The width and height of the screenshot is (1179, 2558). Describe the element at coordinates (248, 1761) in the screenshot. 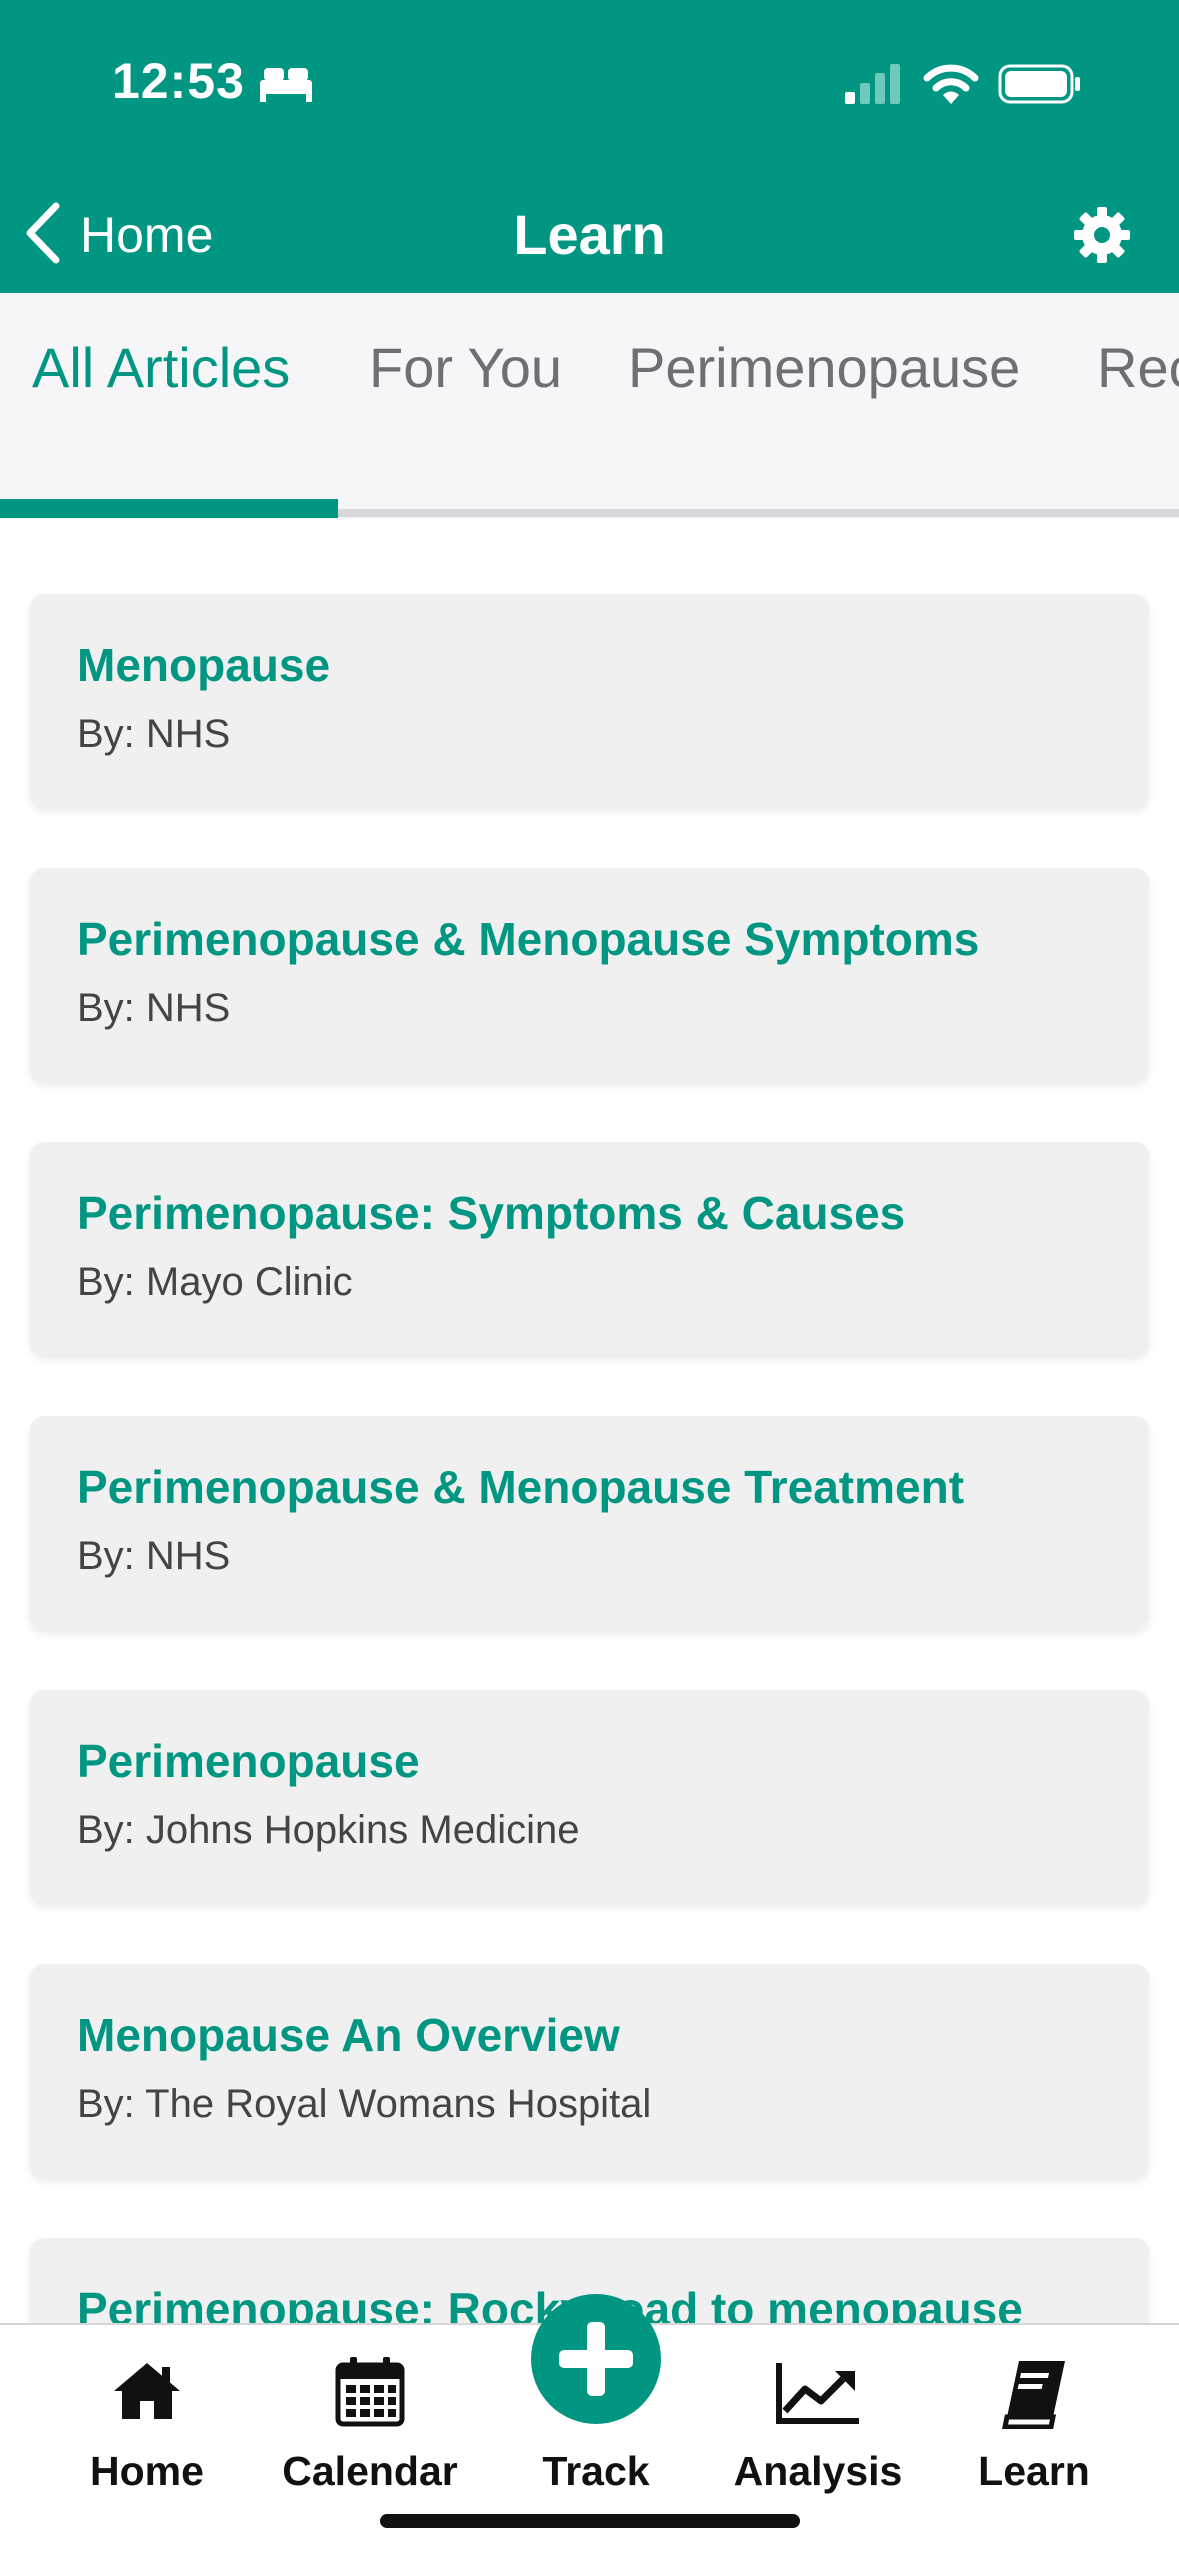

I see `article-title: Perimenopause` at that location.